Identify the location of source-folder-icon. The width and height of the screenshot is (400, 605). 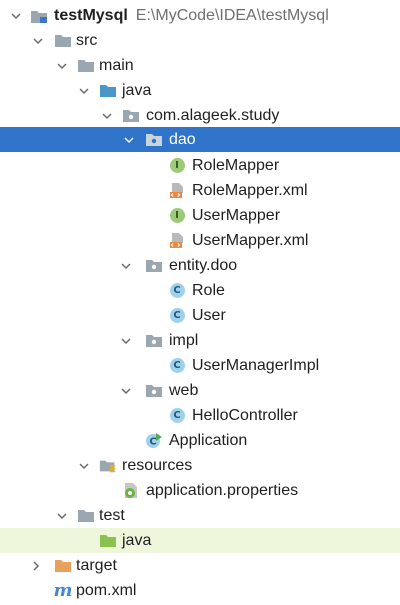
(108, 90).